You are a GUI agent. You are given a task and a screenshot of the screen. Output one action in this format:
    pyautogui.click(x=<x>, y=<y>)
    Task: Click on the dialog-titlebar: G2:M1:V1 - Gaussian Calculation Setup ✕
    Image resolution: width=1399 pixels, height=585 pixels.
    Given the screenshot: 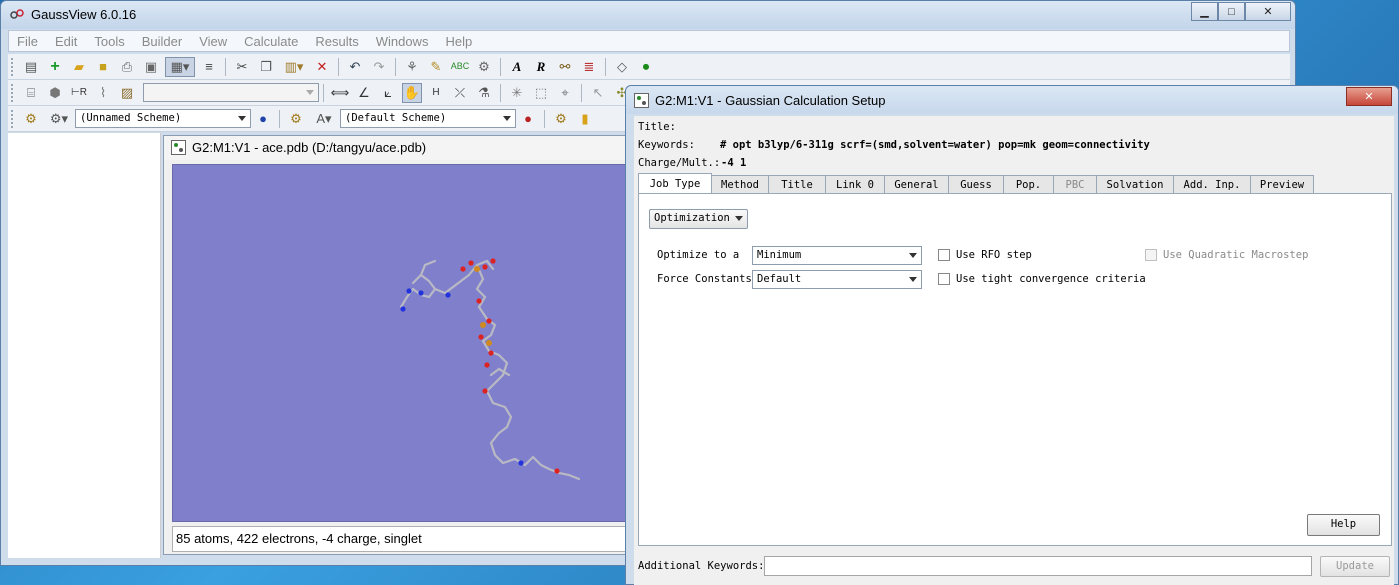 What is the action you would take?
    pyautogui.click(x=1012, y=100)
    